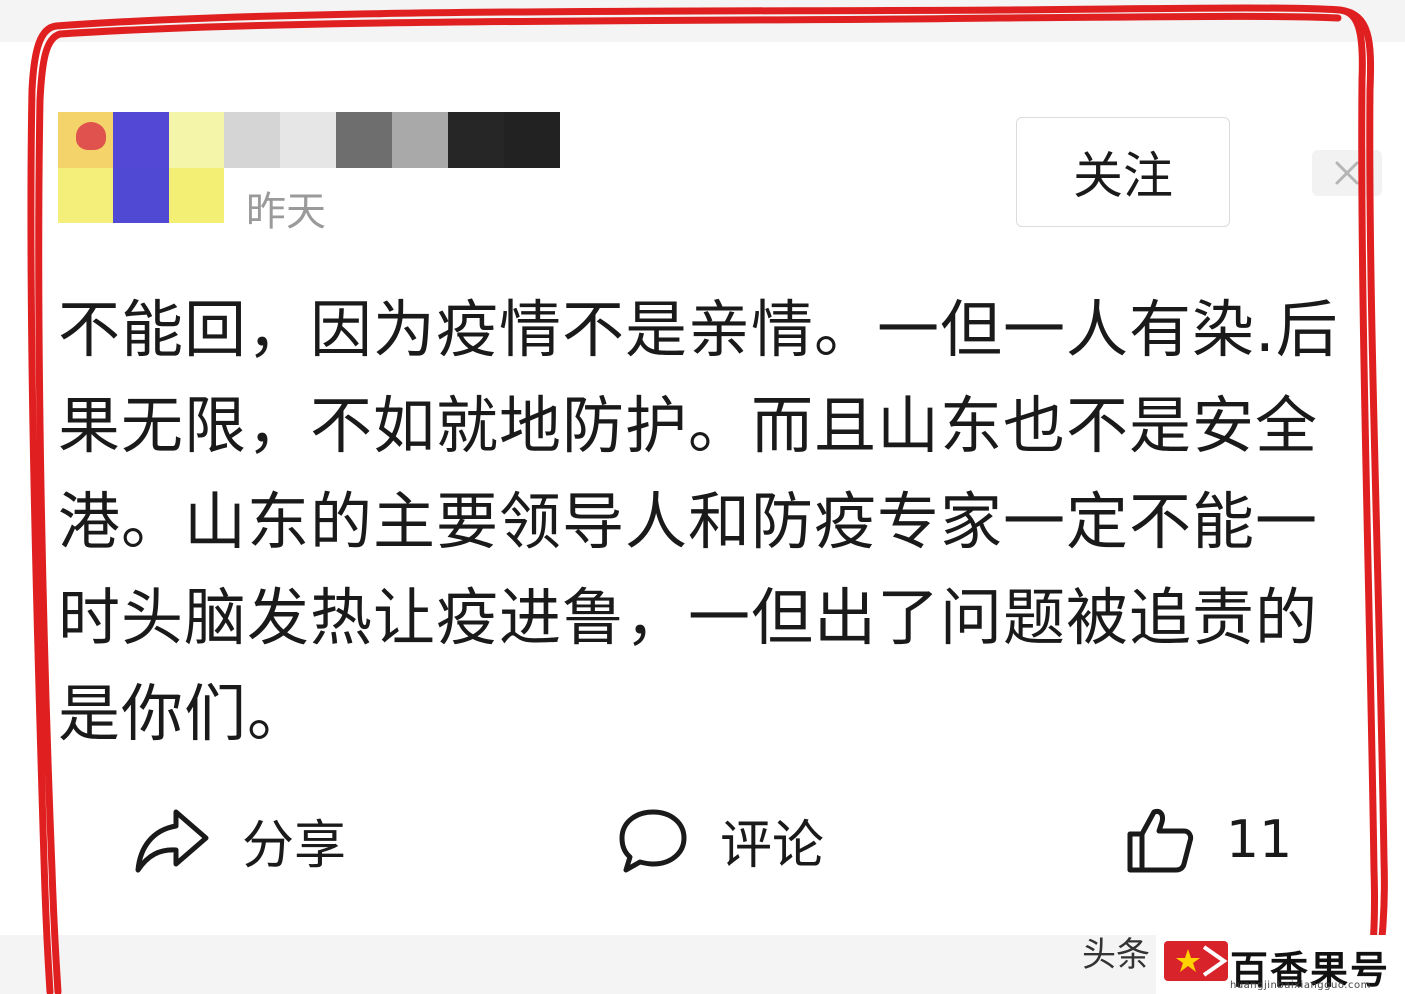 This screenshot has height=994, width=1405. Describe the element at coordinates (1259, 840) in the screenshot. I see `like-count: 11` at that location.